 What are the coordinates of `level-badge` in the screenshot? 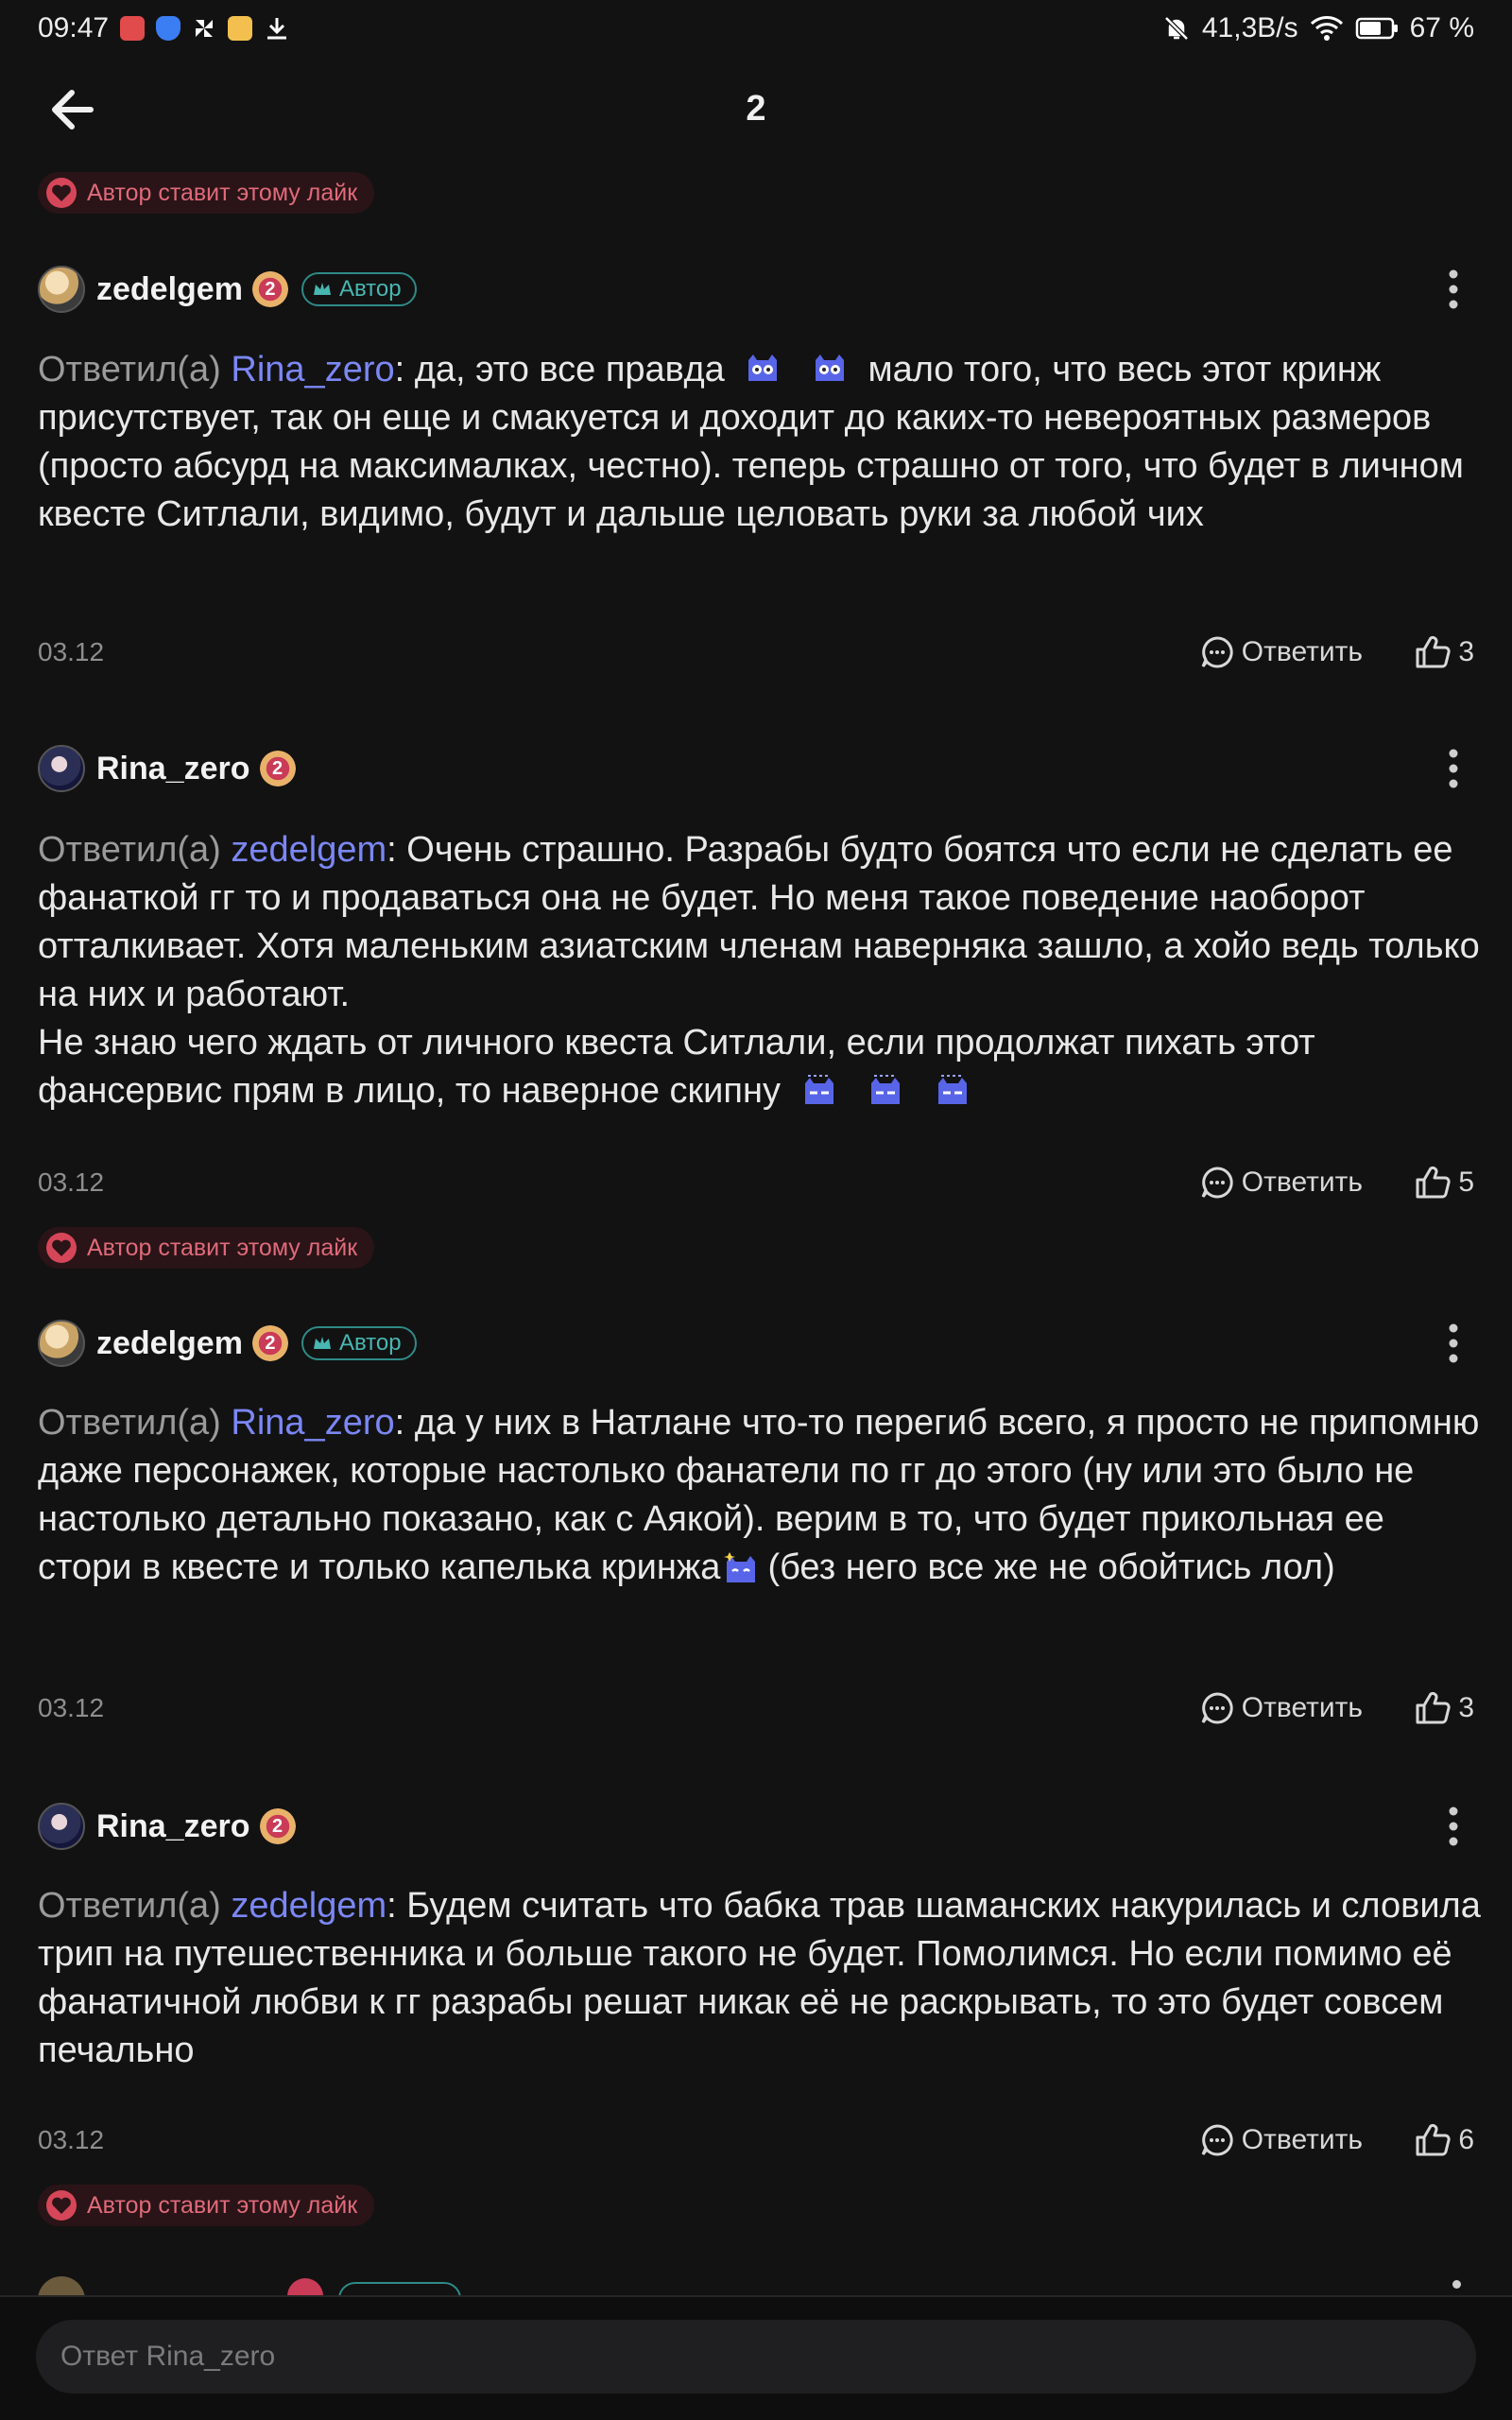 It's located at (305, 2287).